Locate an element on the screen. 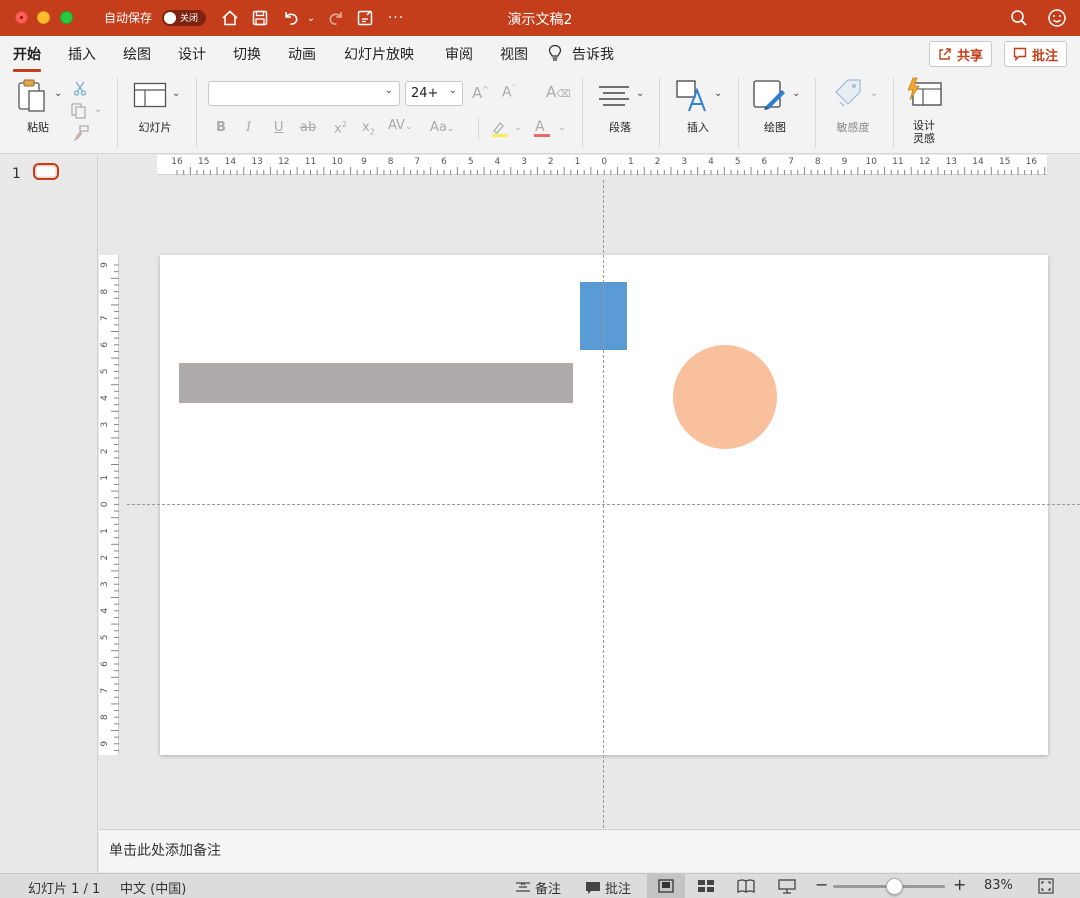  tab-view: 视图 is located at coordinates (514, 54).